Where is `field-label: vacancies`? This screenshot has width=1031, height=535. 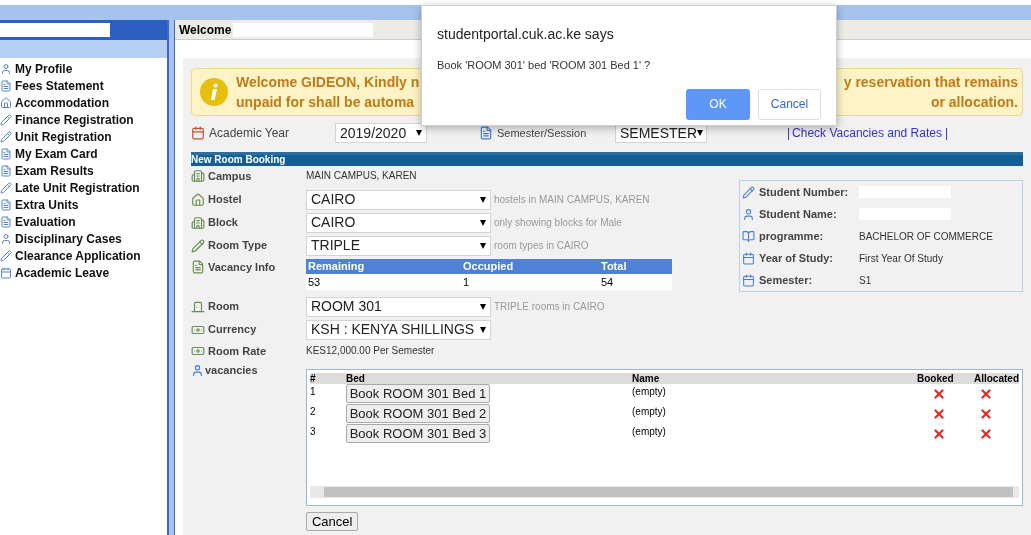
field-label: vacancies is located at coordinates (231, 370).